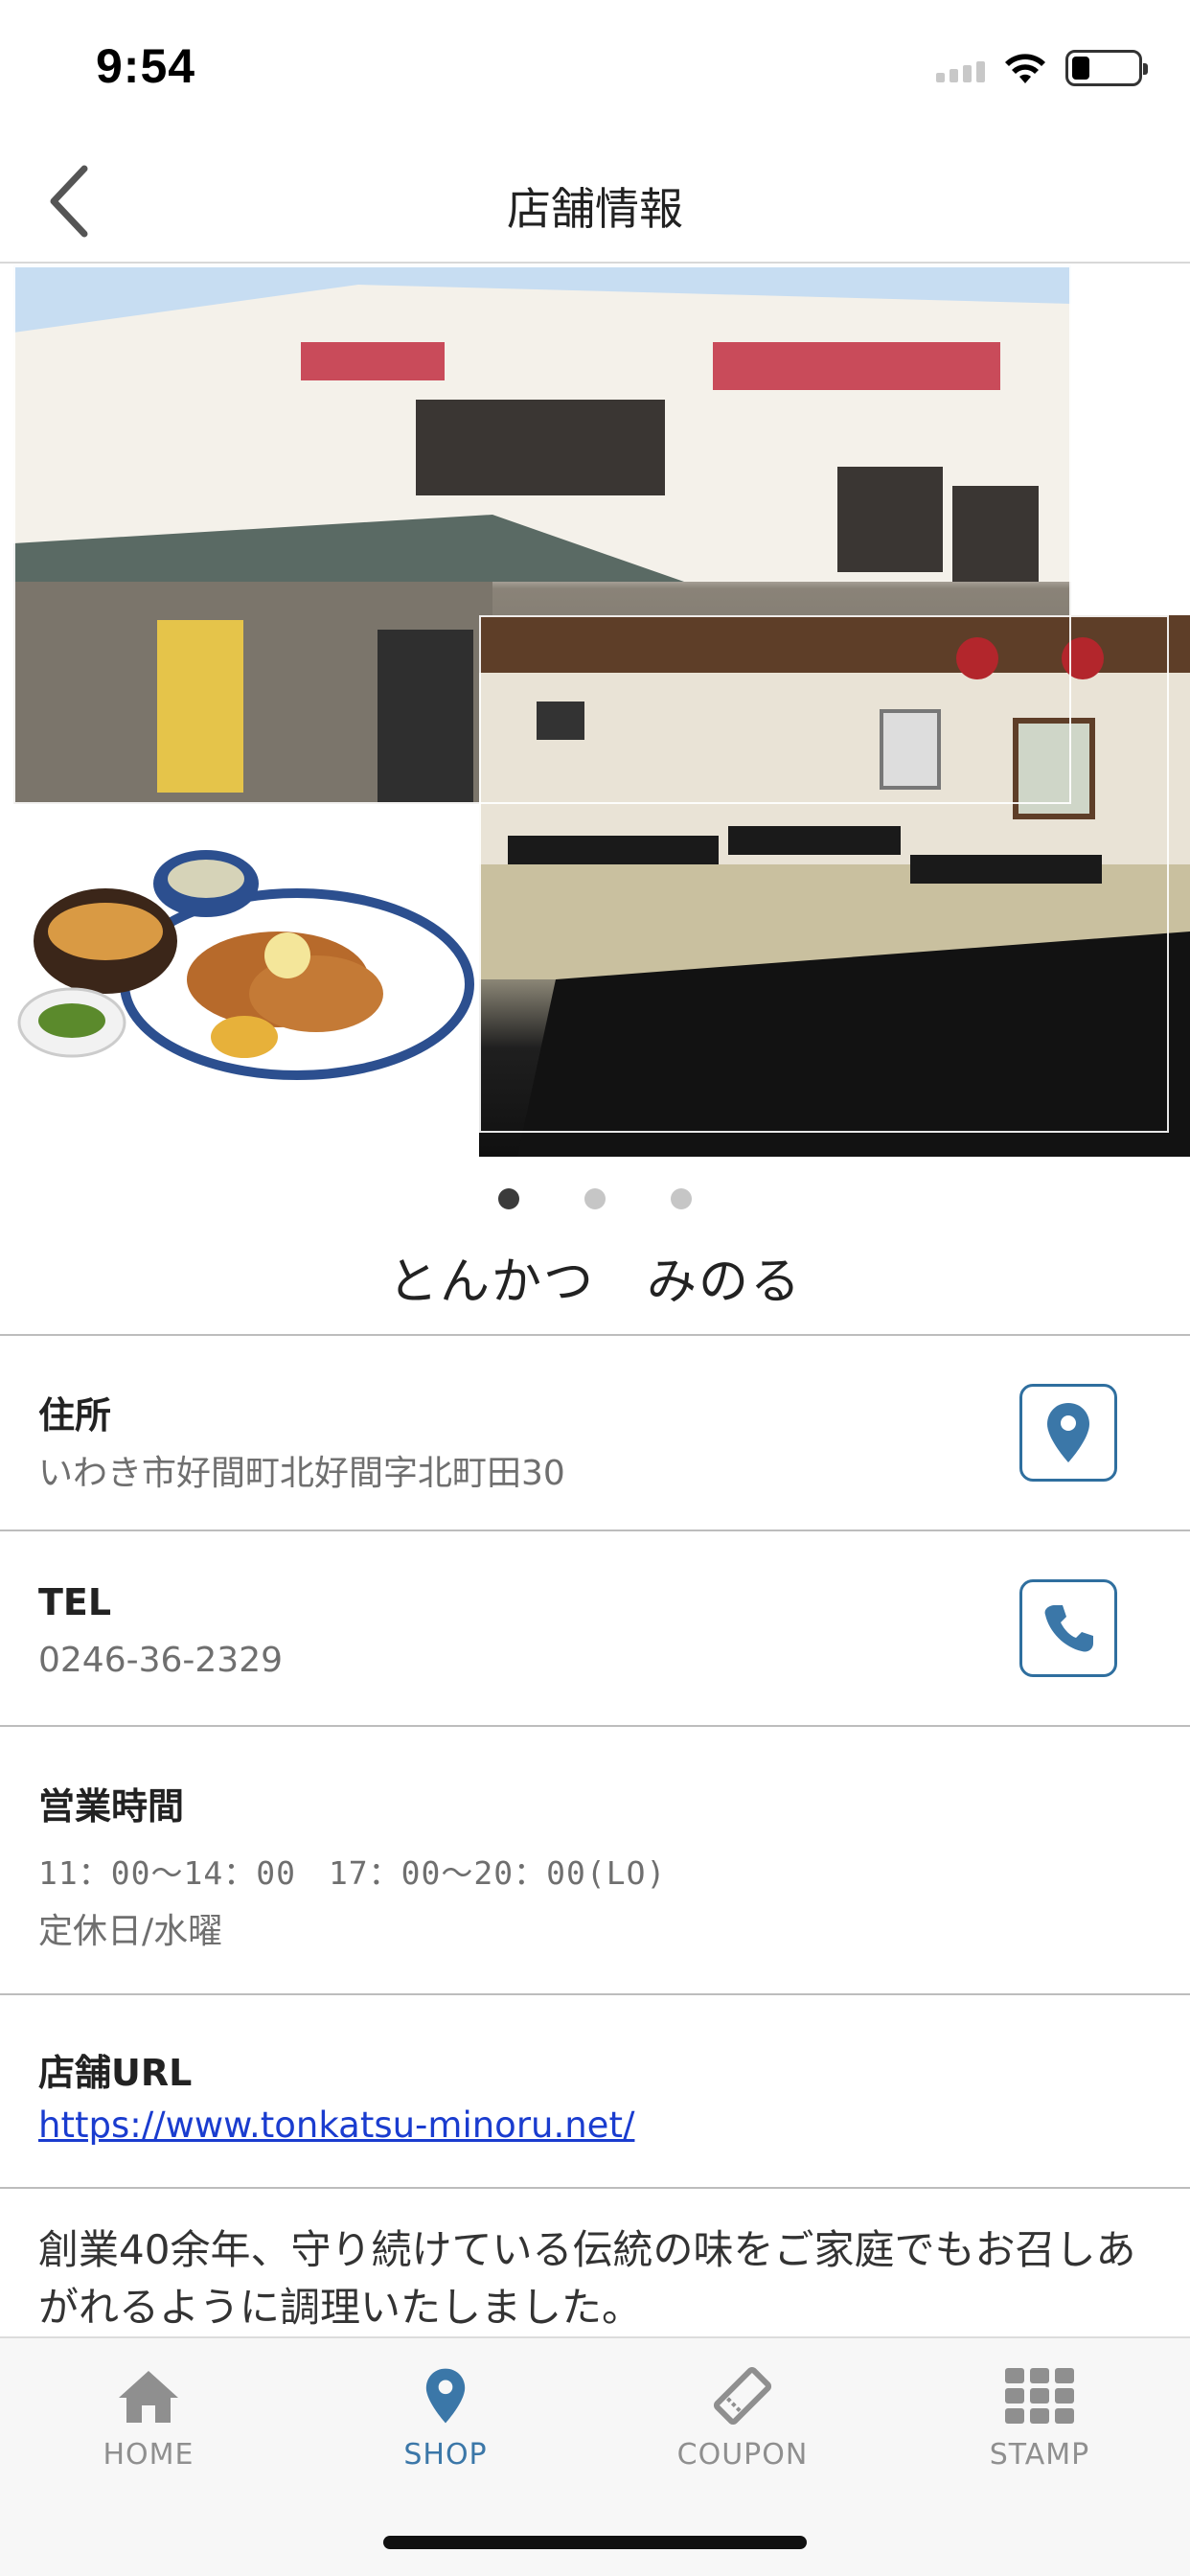 The image size is (1190, 2576). Describe the element at coordinates (595, 209) in the screenshot. I see `page-title: 店舗情報` at that location.